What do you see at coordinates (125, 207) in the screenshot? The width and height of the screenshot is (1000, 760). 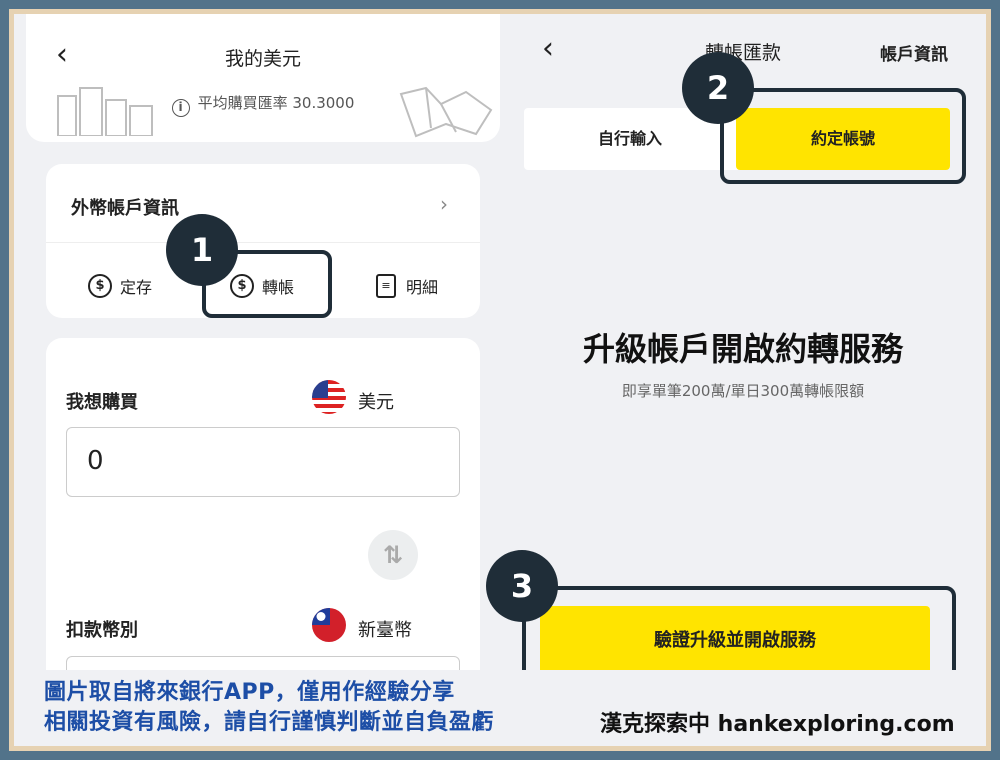 I see `foreign-account-info-link: 外幣帳戶資訊` at bounding box center [125, 207].